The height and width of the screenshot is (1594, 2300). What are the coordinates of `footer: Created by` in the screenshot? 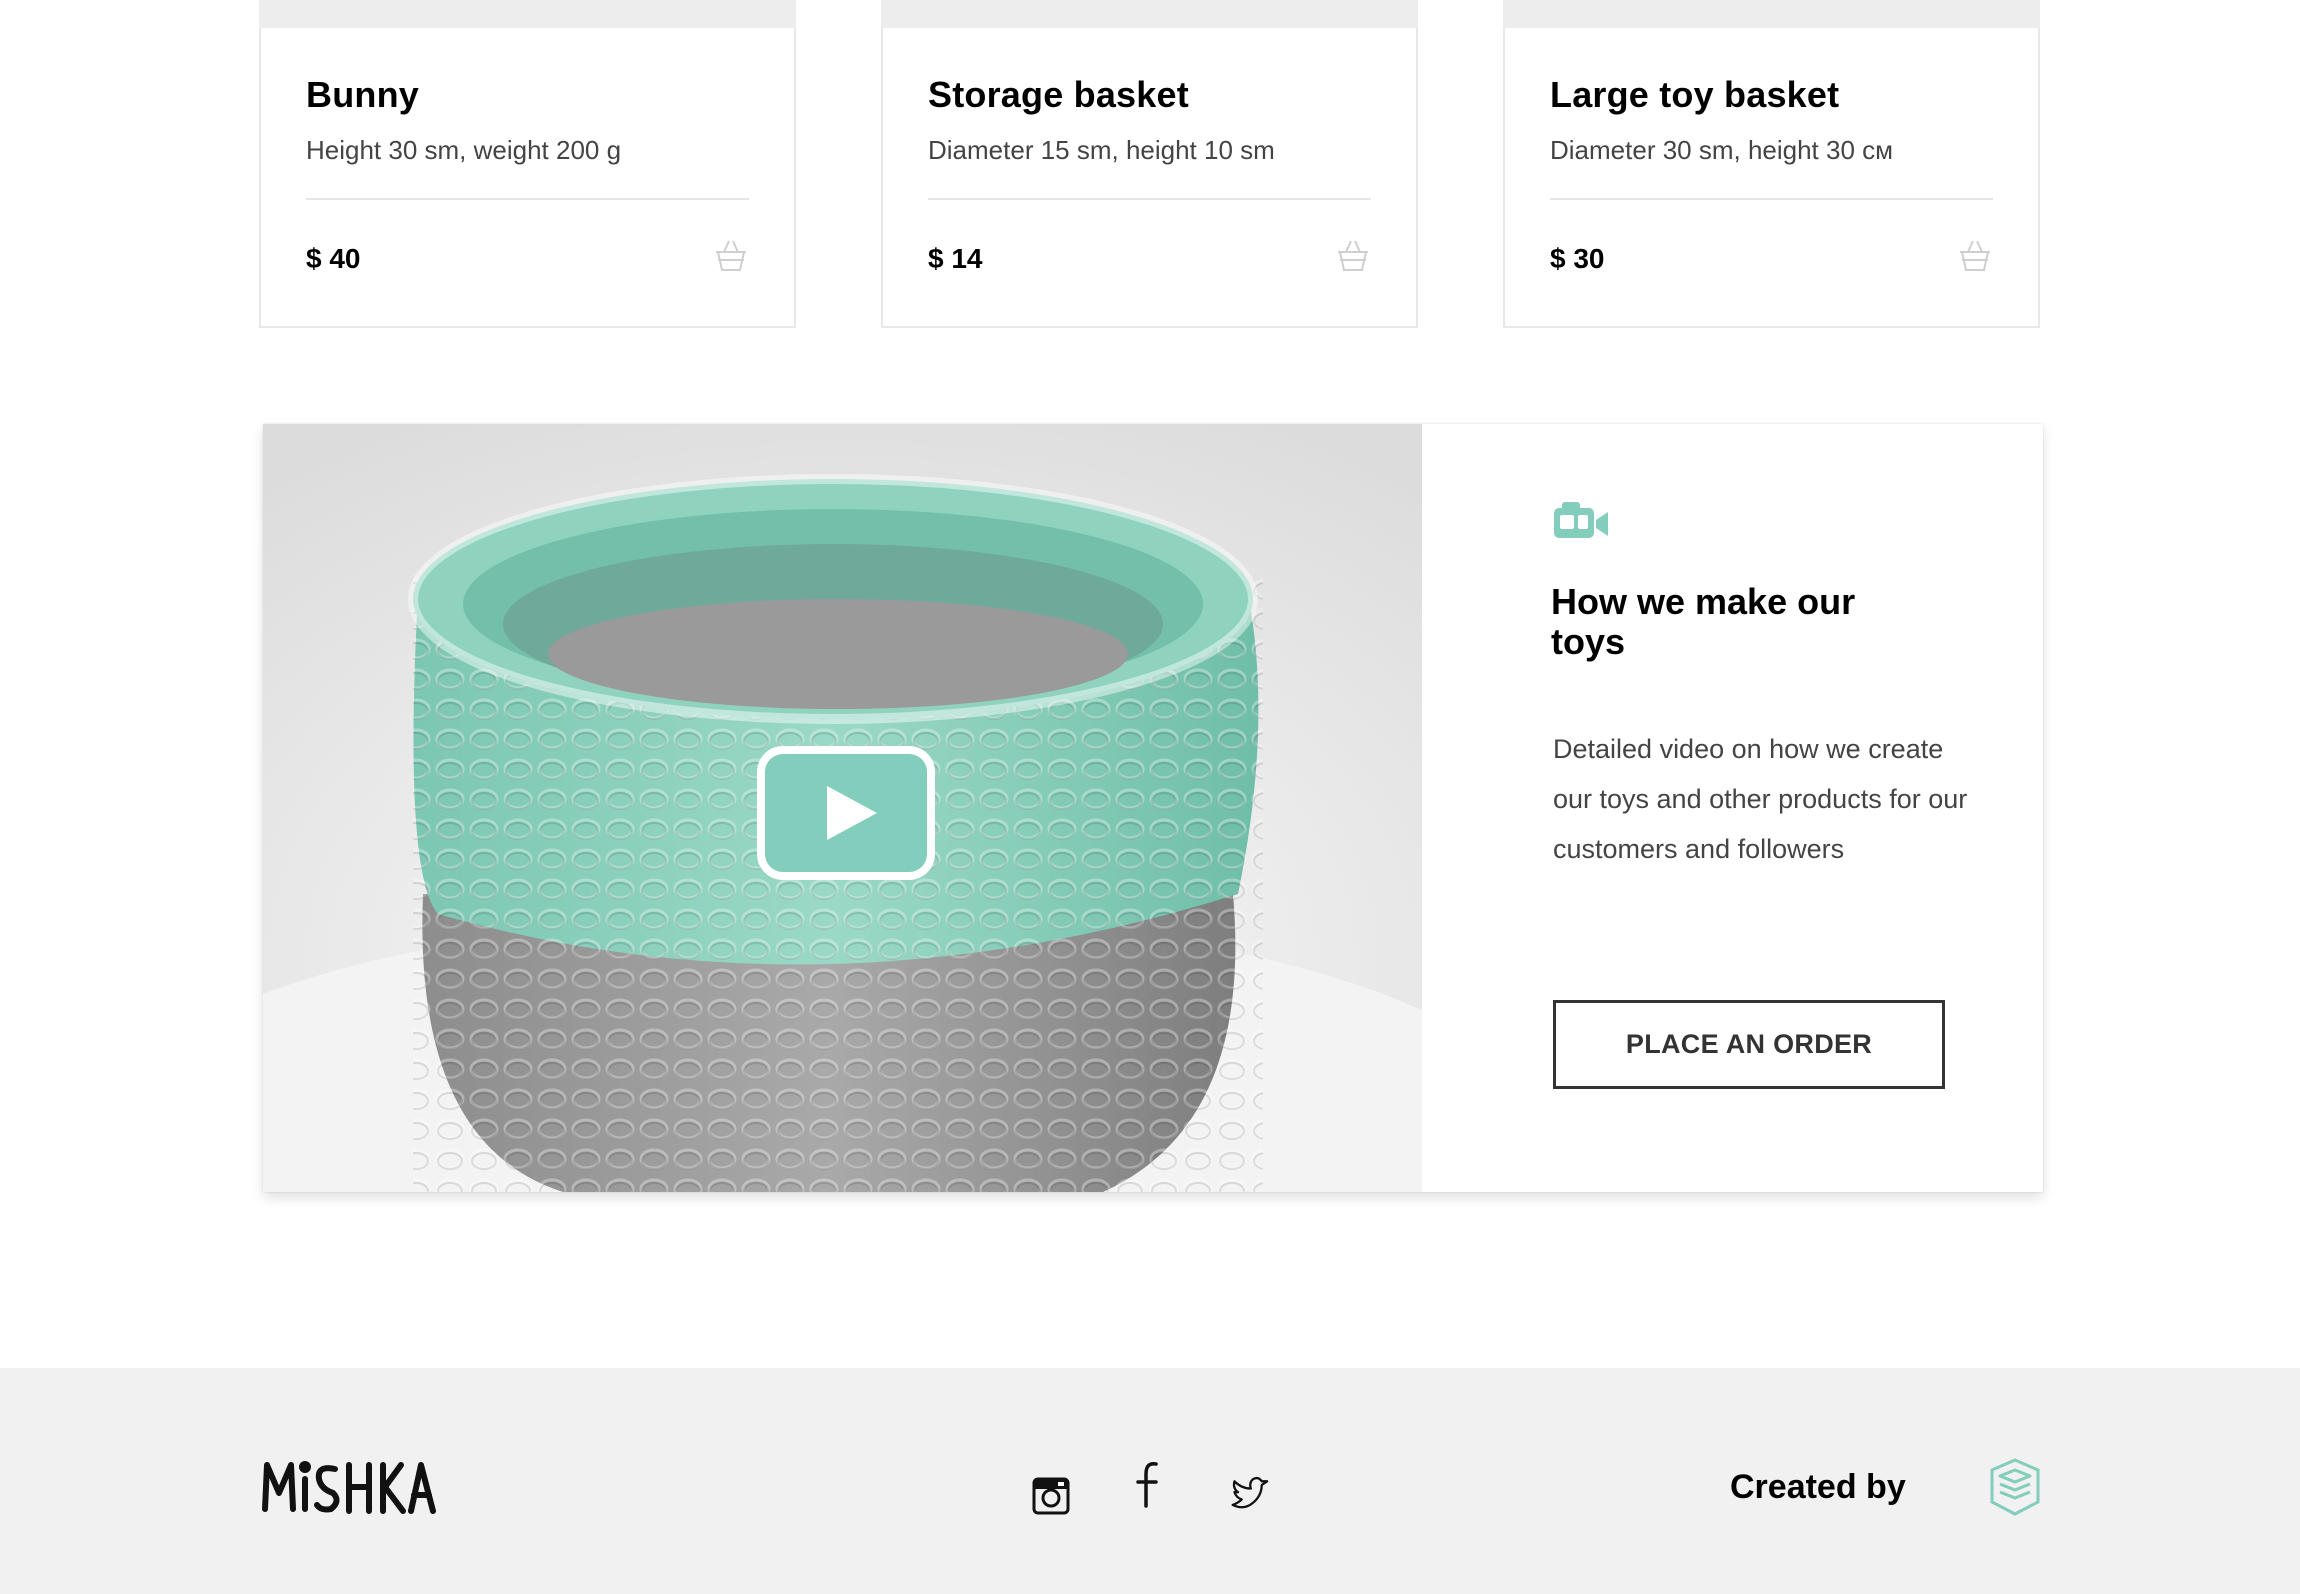 It's located at (1150, 1481).